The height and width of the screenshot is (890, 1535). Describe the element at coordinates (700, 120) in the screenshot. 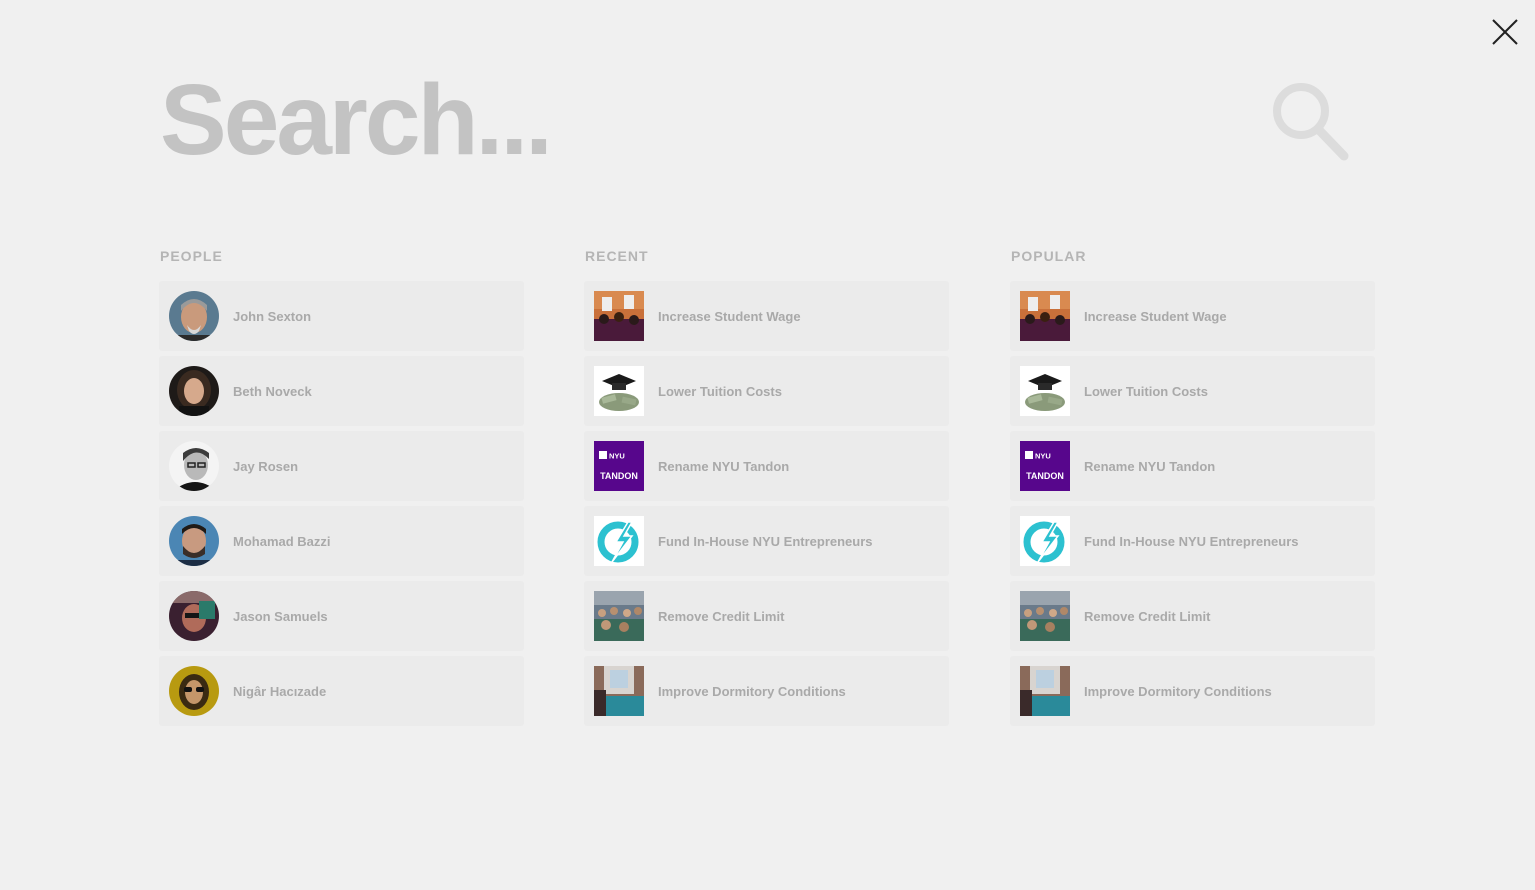

I see `search-input` at that location.